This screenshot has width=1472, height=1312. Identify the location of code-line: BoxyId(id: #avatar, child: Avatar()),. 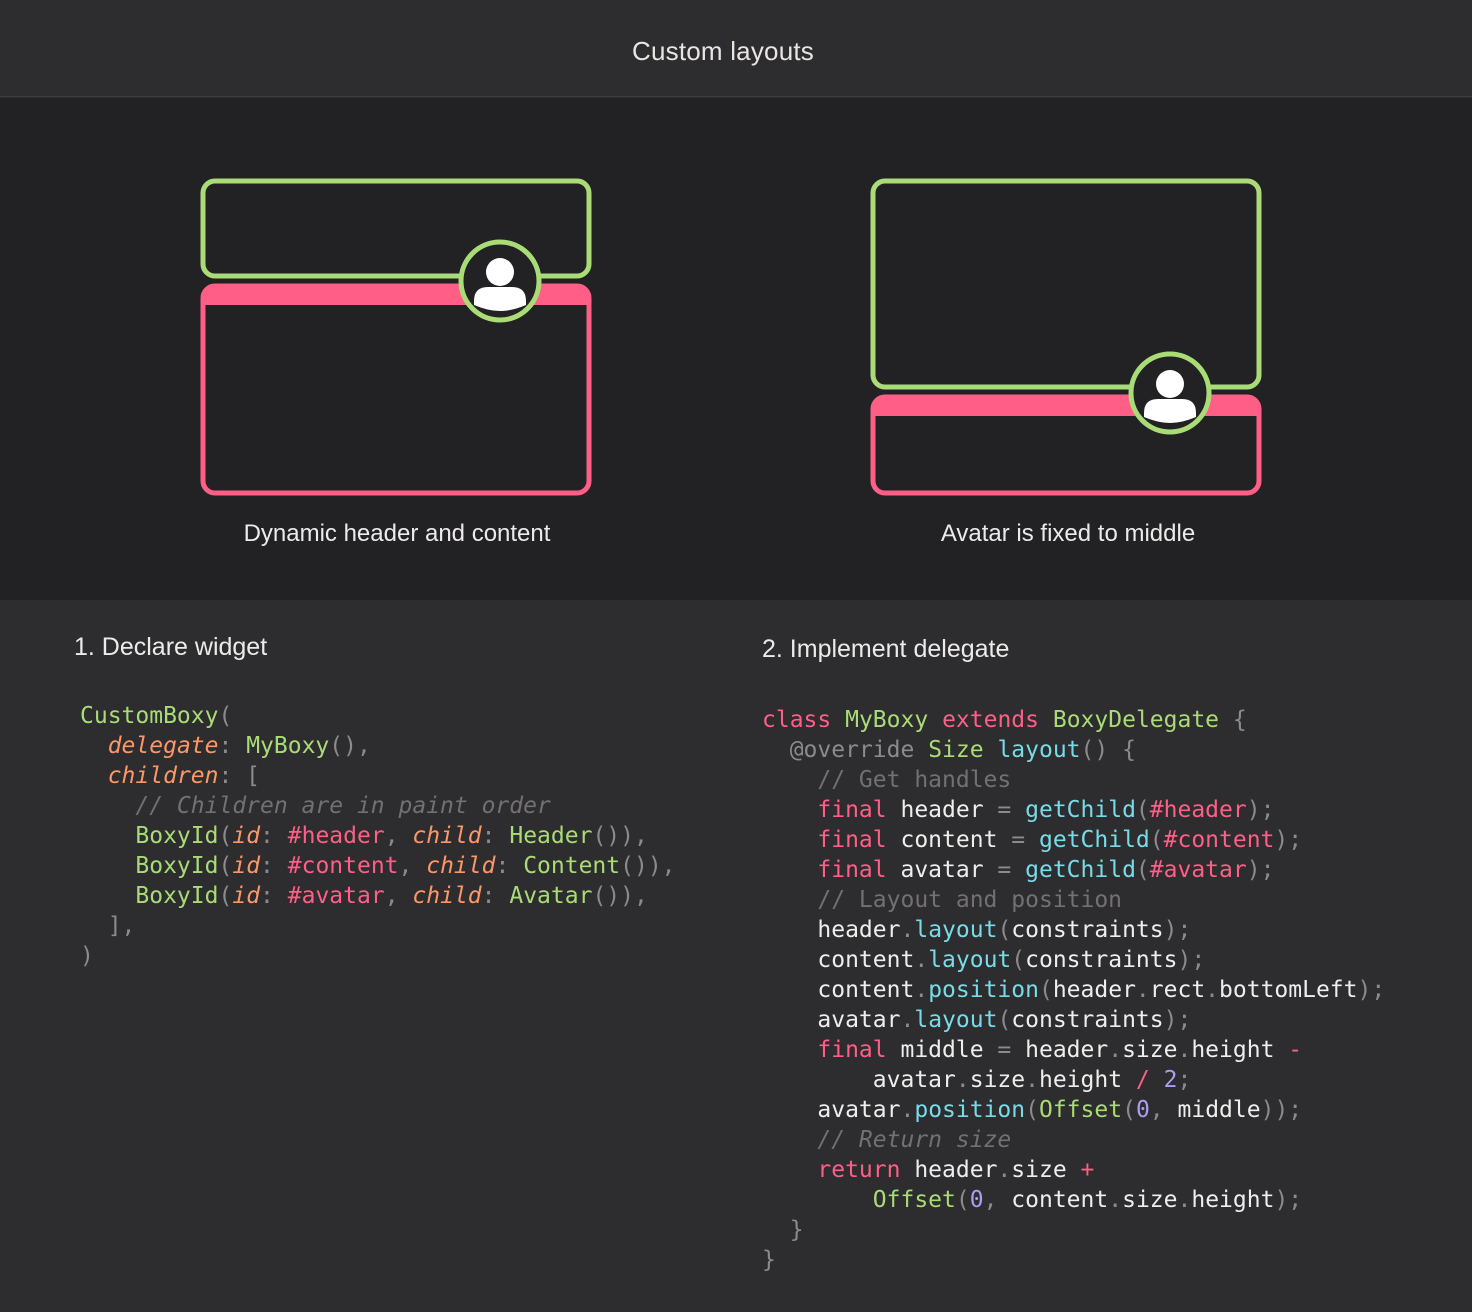
(378, 896).